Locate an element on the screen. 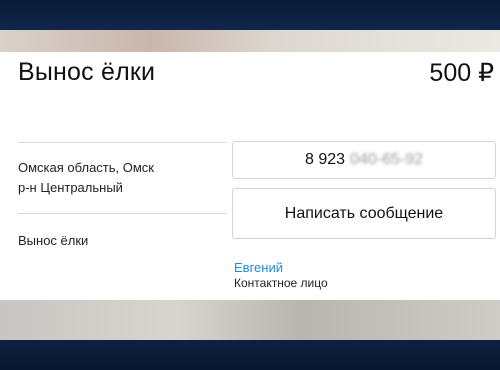 The image size is (500, 370). background-photo-strip-top is located at coordinates (250, 41).